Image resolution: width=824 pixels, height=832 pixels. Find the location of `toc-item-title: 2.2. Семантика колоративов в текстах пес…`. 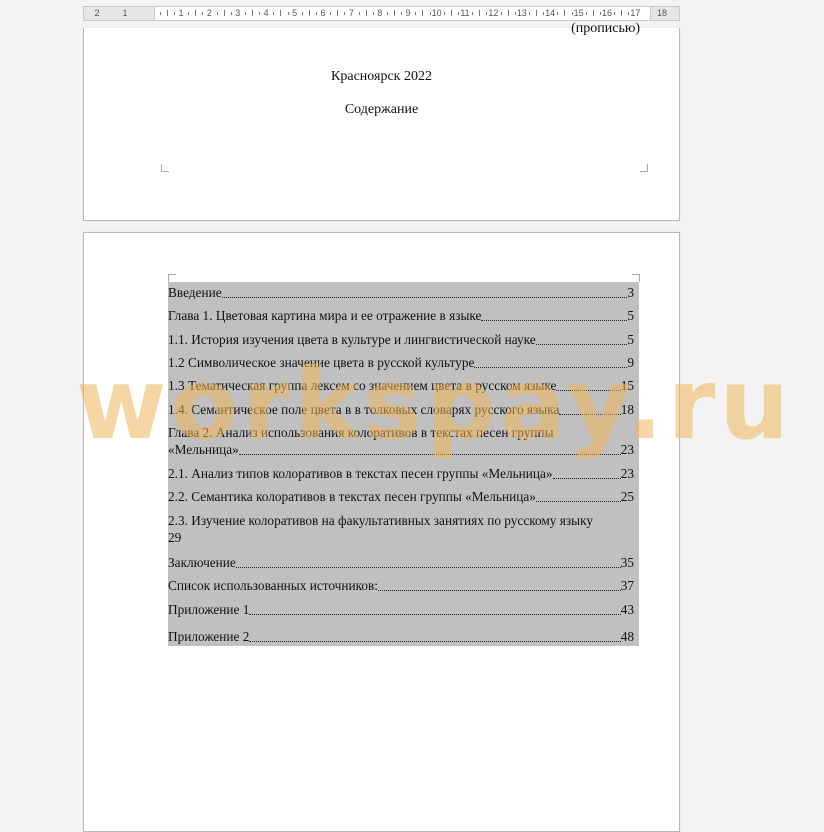

toc-item-title: 2.2. Семантика колоративов в текстах пес… is located at coordinates (352, 496).